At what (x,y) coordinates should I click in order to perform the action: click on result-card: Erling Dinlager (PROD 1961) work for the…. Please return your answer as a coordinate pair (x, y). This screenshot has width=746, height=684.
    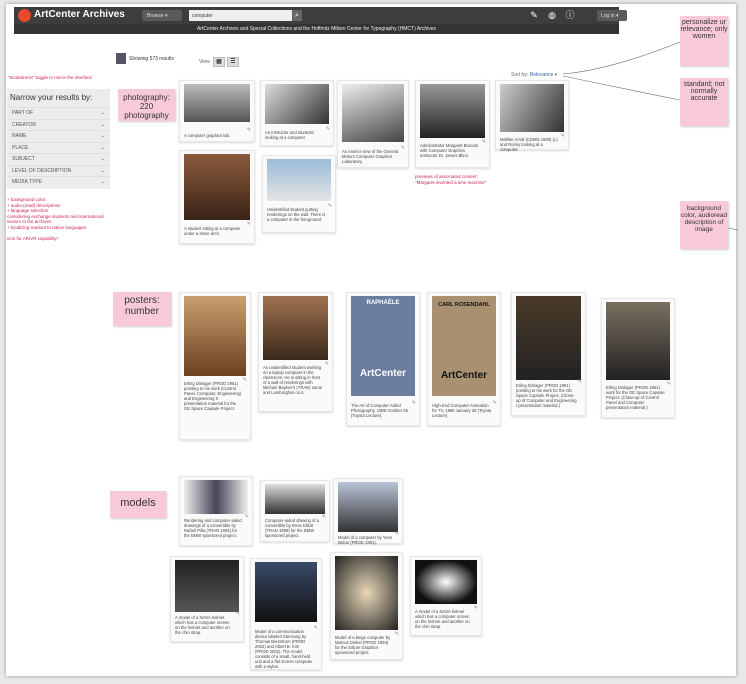
    Looking at the image, I should click on (638, 358).